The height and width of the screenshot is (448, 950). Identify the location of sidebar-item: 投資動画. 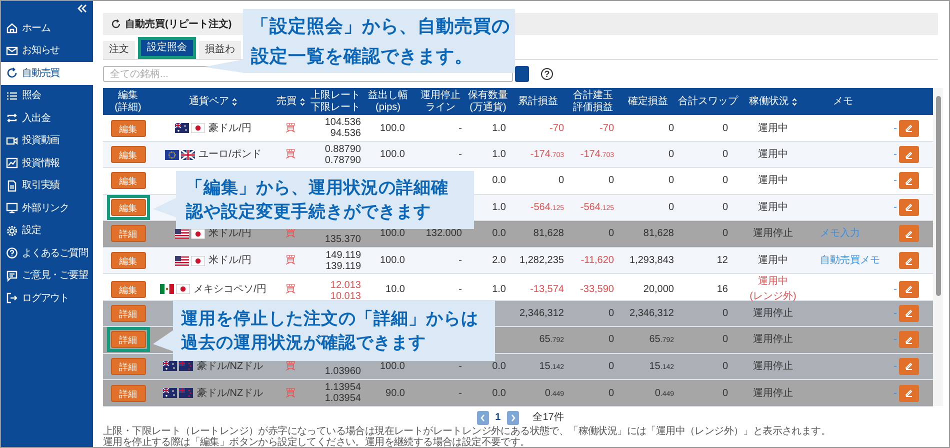
(47, 141).